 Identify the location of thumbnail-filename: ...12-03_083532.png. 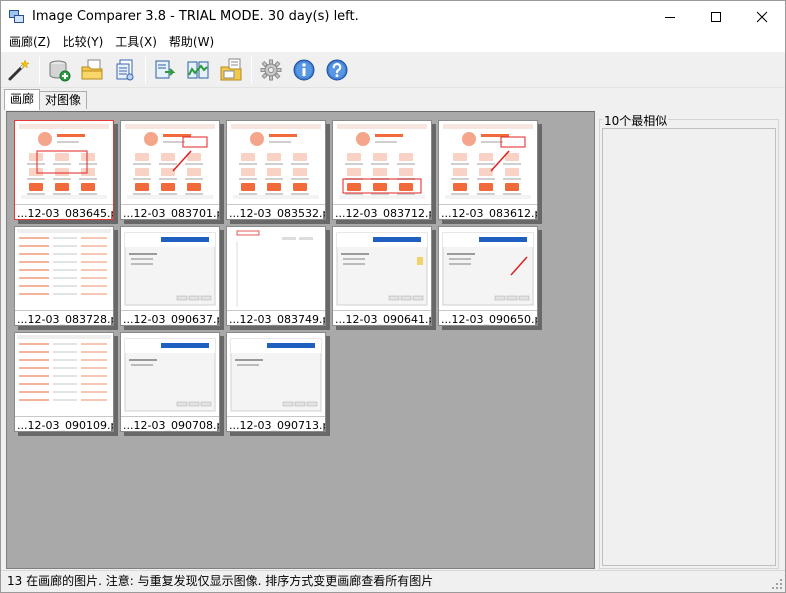
(277, 213).